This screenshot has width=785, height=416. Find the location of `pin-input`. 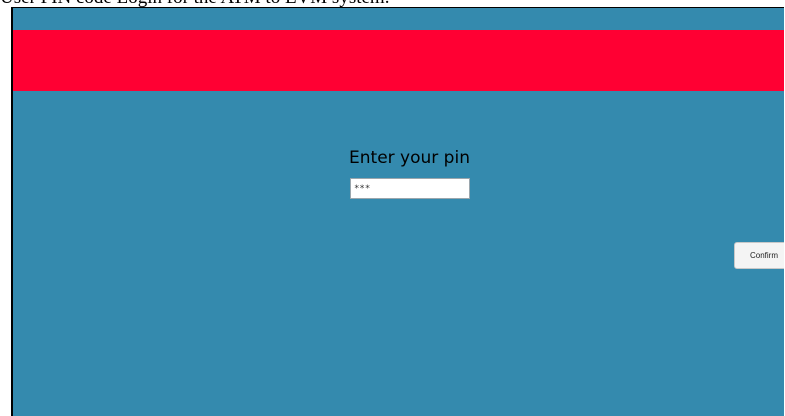

pin-input is located at coordinates (410, 188).